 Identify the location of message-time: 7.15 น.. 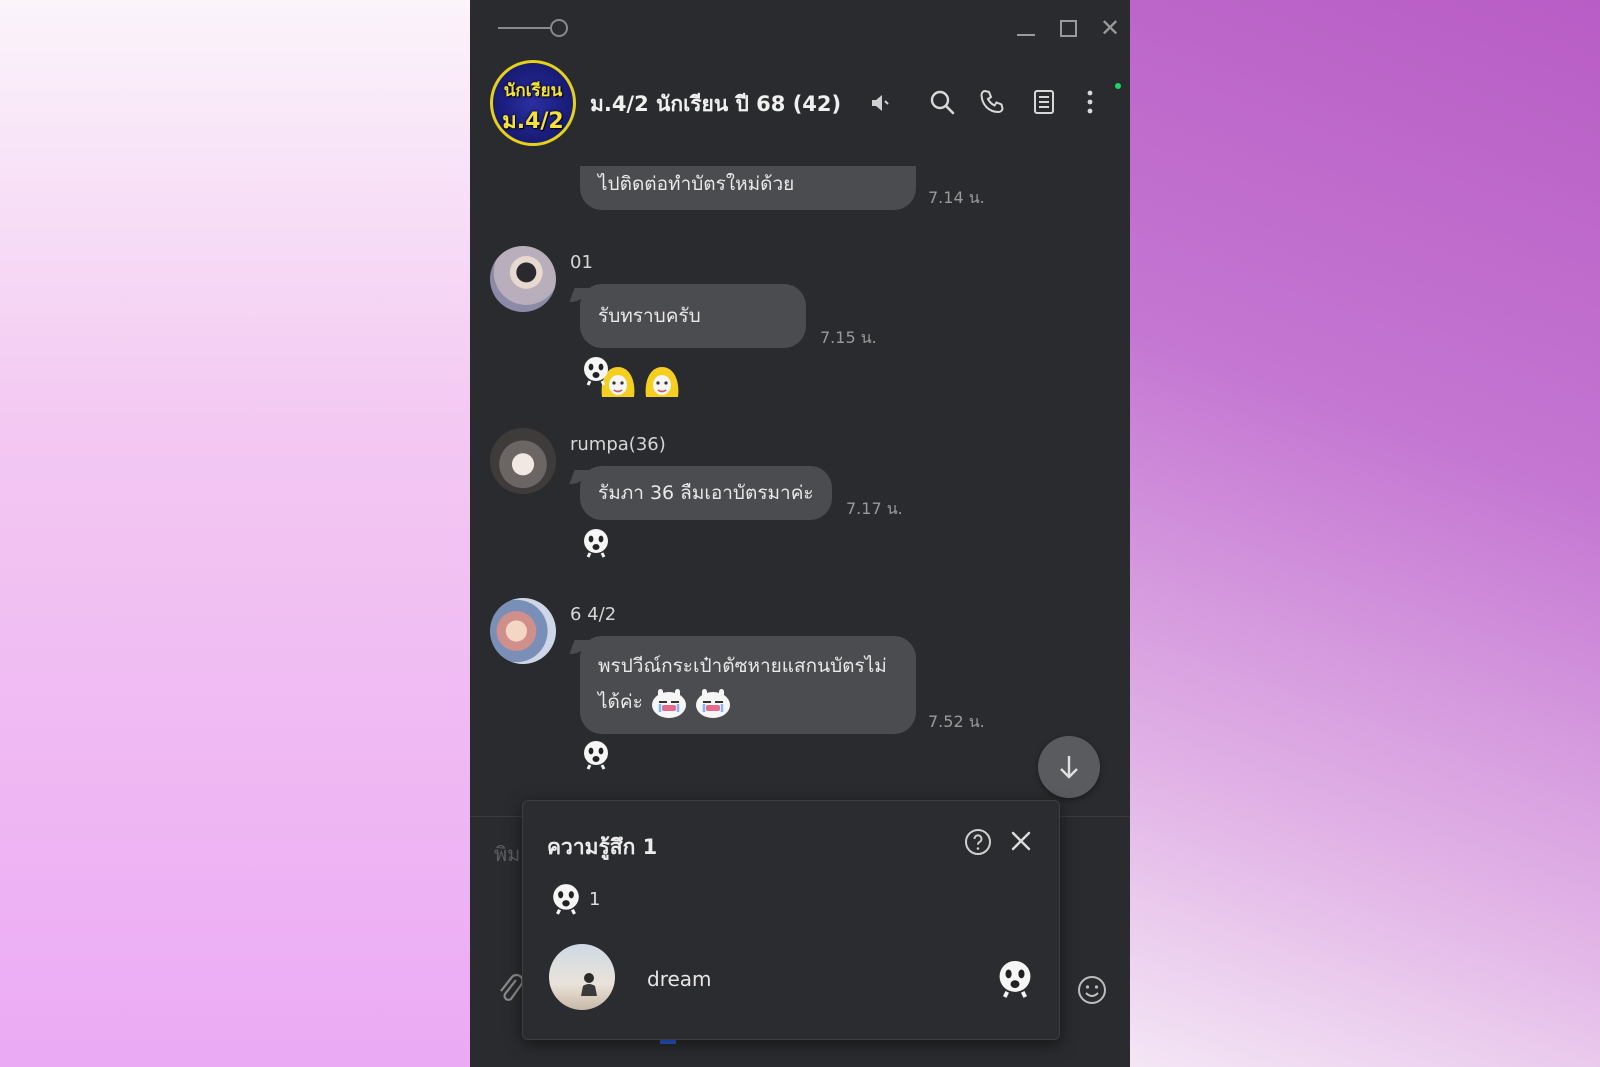
(848, 337).